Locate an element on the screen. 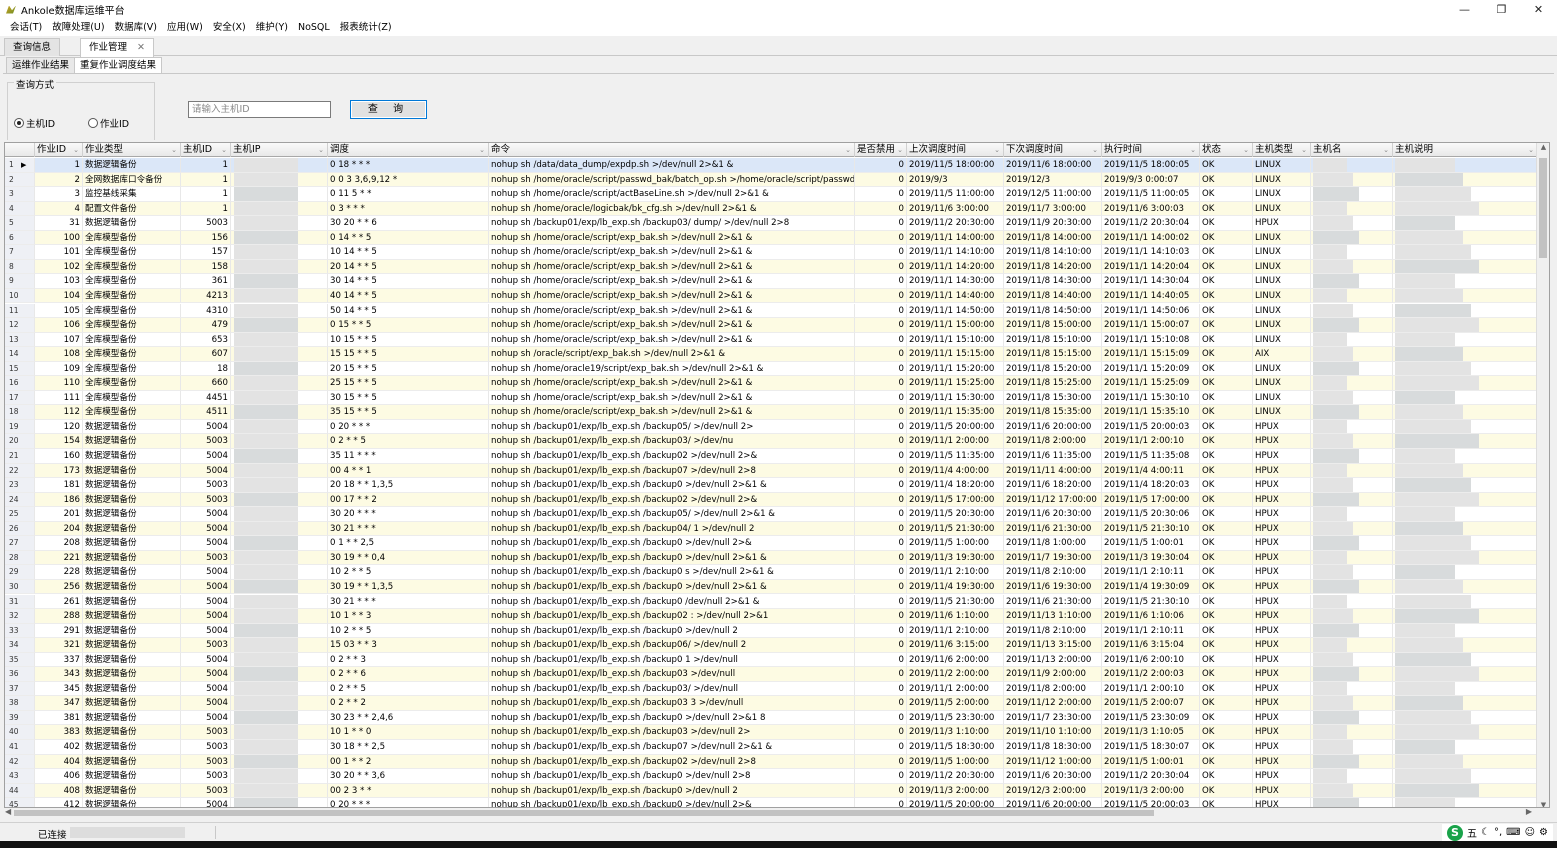  cell-hid: 5004 is located at coordinates (206, 471).